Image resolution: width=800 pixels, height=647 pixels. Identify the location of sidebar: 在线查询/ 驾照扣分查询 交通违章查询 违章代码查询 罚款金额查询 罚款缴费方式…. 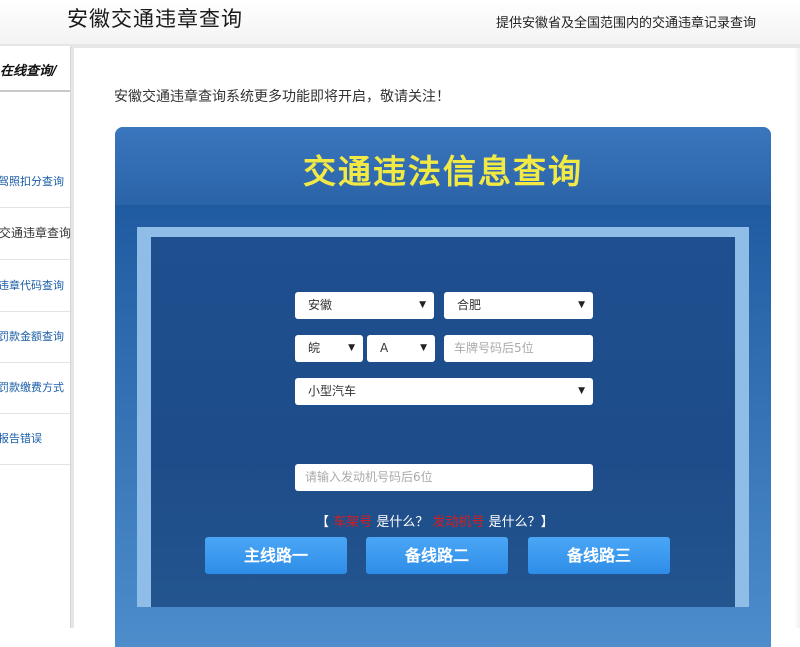
(35, 337).